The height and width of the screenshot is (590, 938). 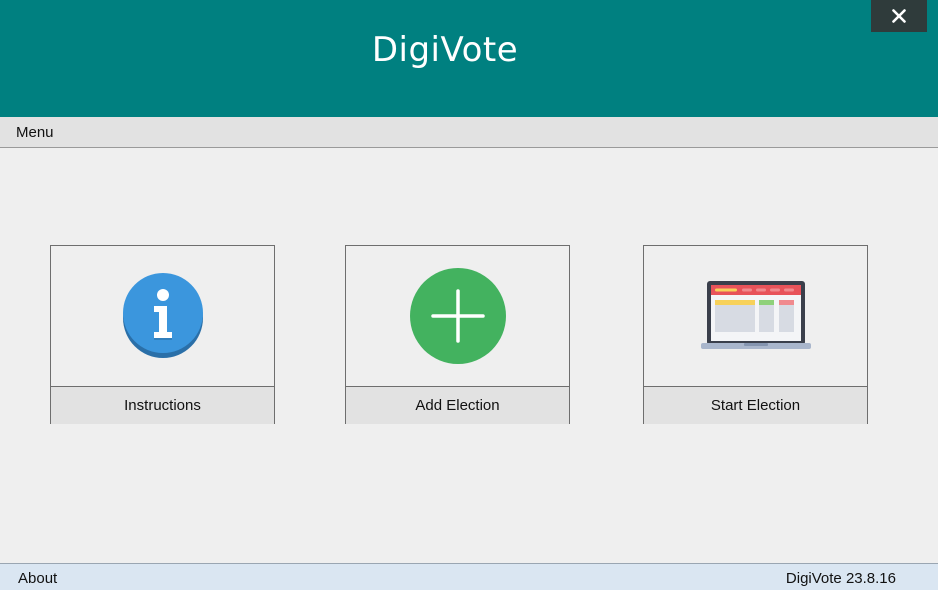 I want to click on close-icon, so click(x=899, y=16).